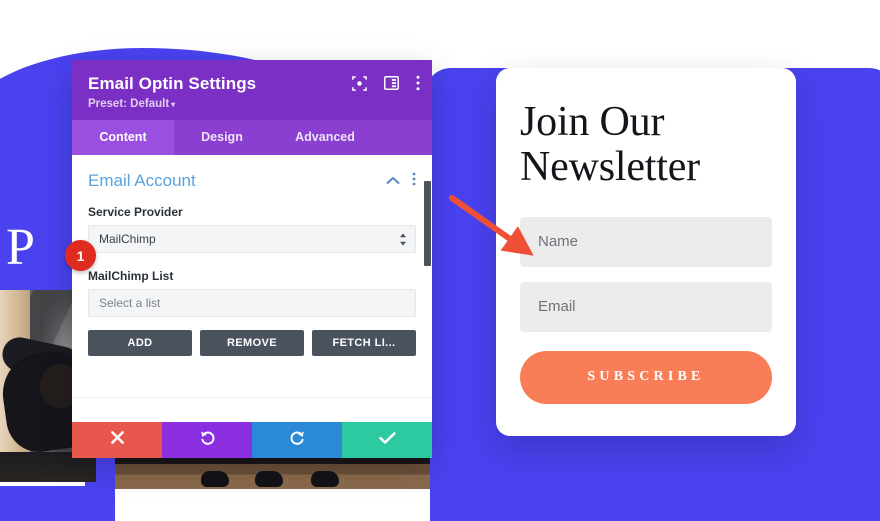 The image size is (880, 521). I want to click on focus-target-icon, so click(359, 83).